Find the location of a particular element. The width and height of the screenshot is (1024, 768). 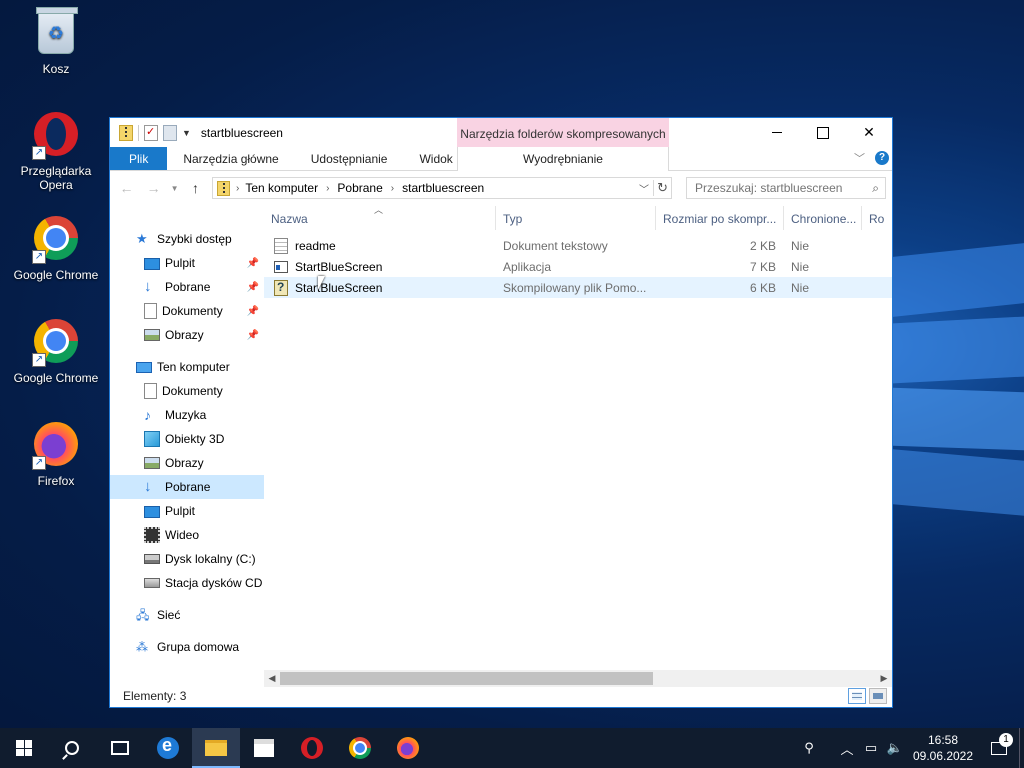

clock: 16:58 09.06.2022 is located at coordinates (943, 748).